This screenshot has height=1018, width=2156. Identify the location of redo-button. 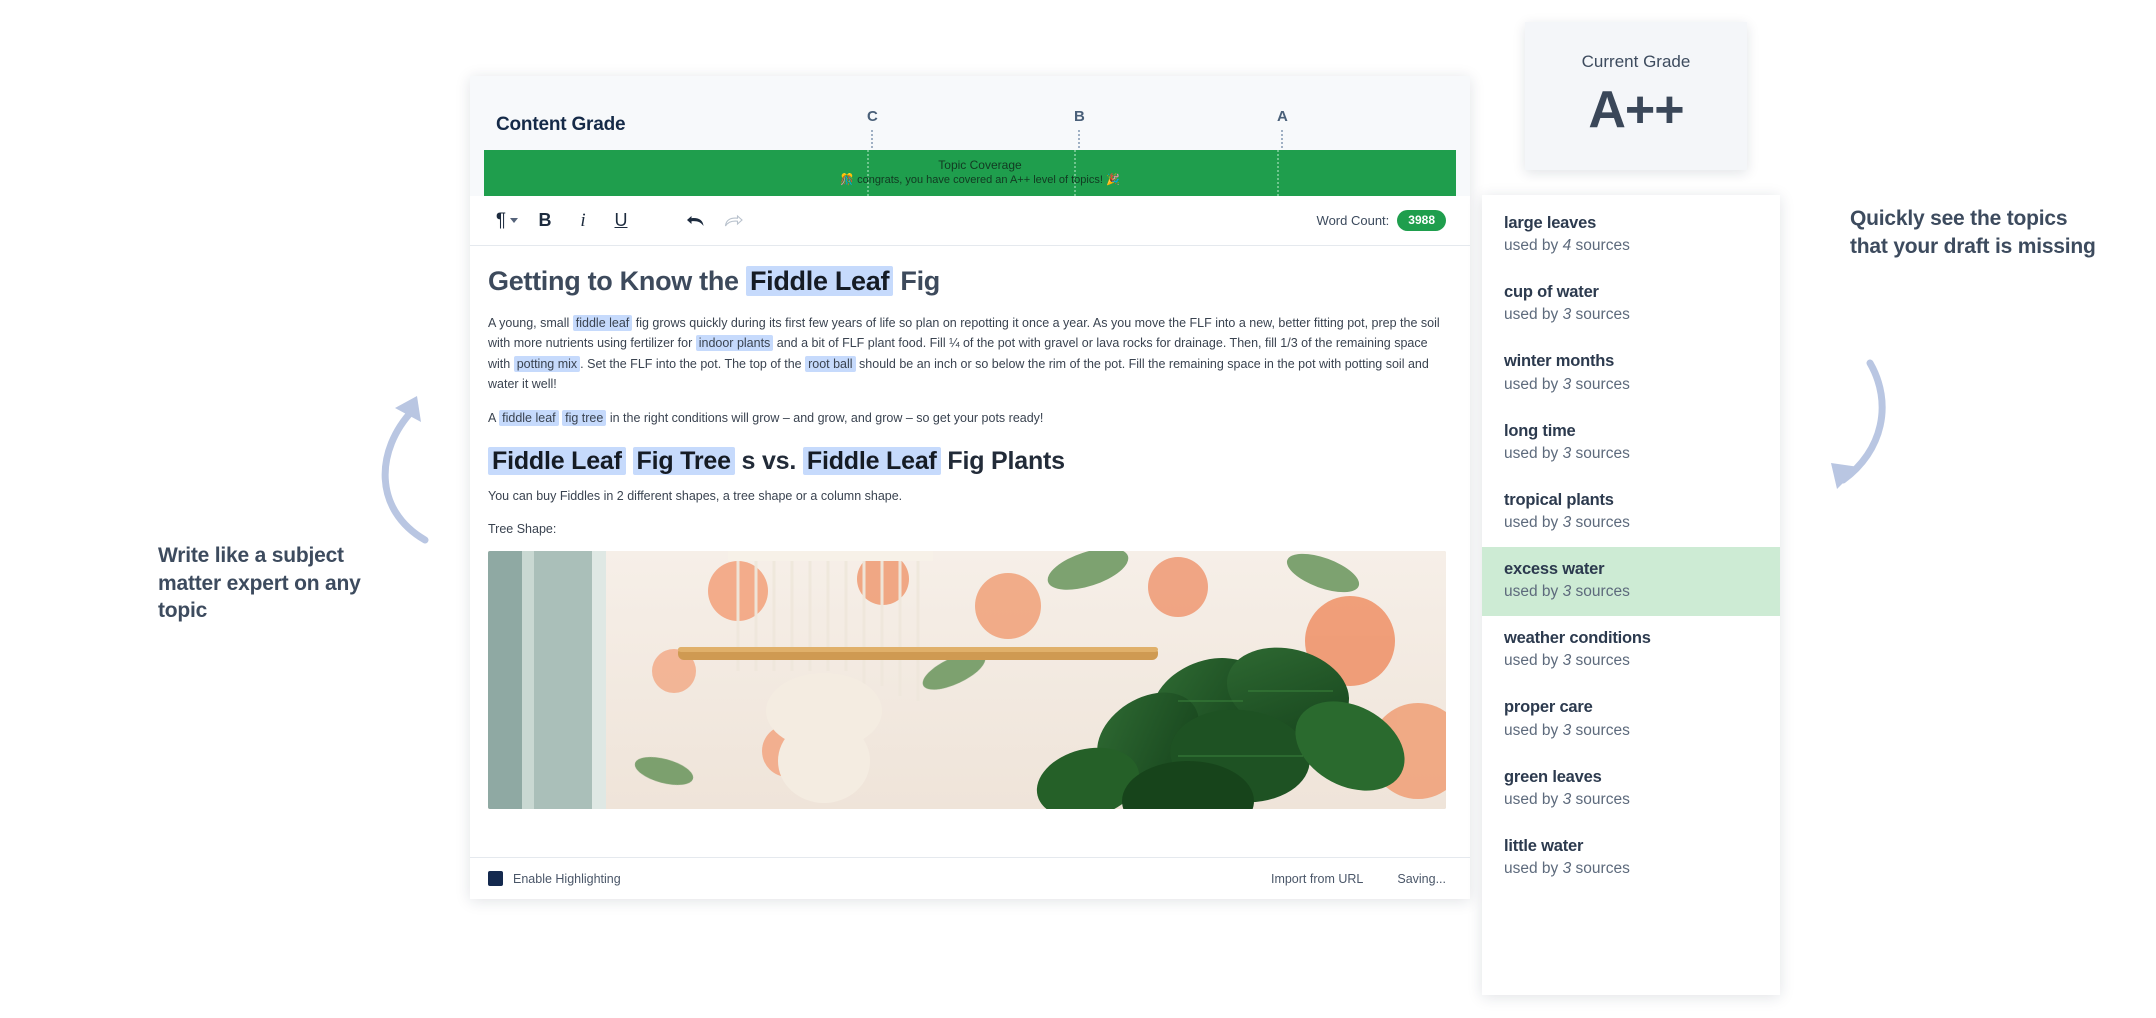
(733, 221).